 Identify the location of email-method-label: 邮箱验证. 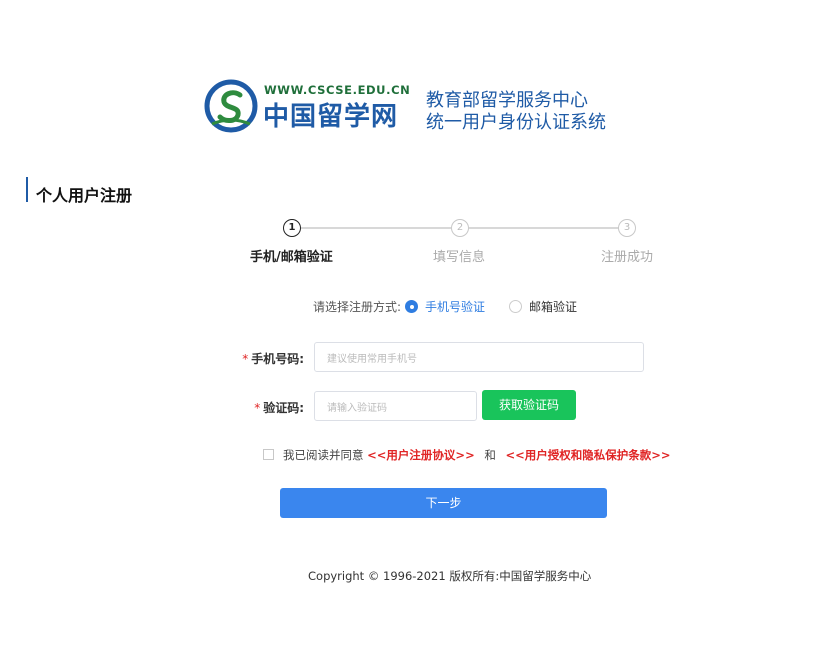
(553, 306).